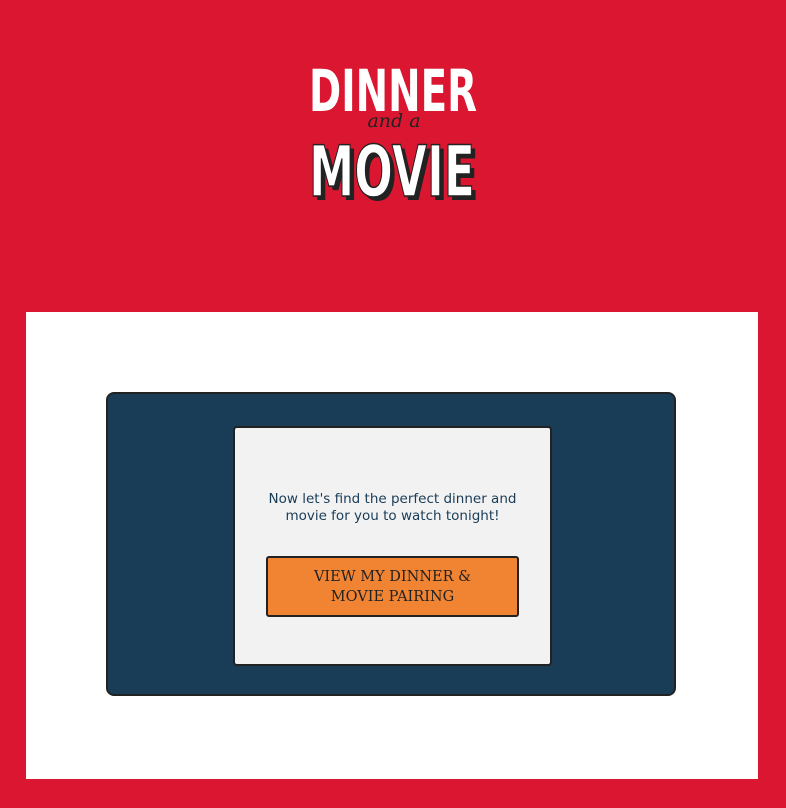 The width and height of the screenshot is (786, 808). What do you see at coordinates (392, 172) in the screenshot?
I see `logo-movie-text: MOVIE` at bounding box center [392, 172].